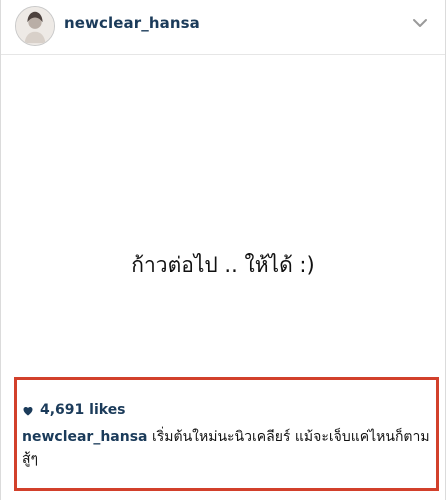 Image resolution: width=446 pixels, height=500 pixels. What do you see at coordinates (420, 23) in the screenshot?
I see `chevron-down-icon` at bounding box center [420, 23].